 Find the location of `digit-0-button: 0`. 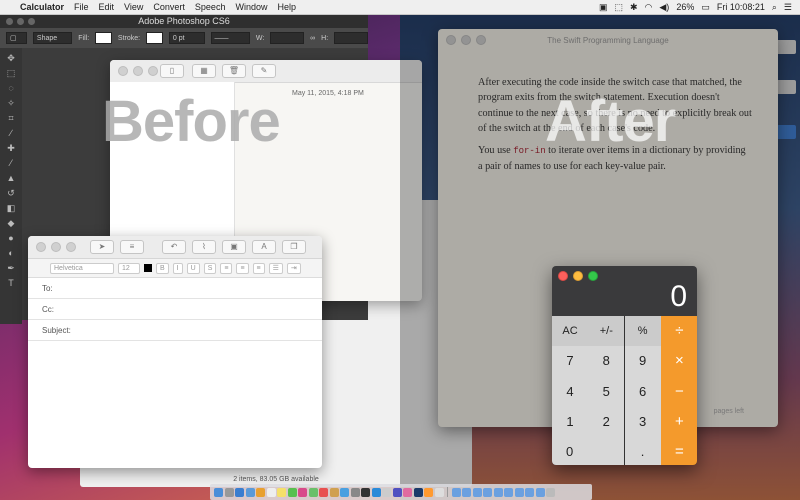

digit-0-button: 0 is located at coordinates (588, 450).